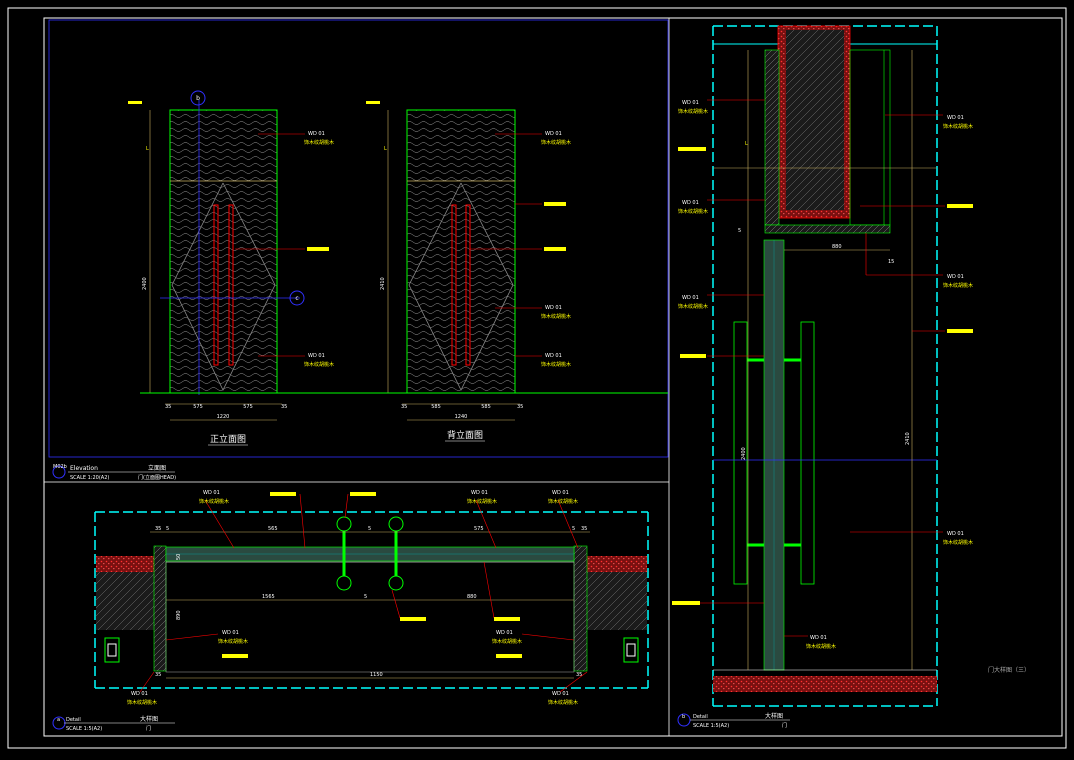  What do you see at coordinates (891, 262) in the screenshot?
I see `svg-text: 15` at bounding box center [891, 262].